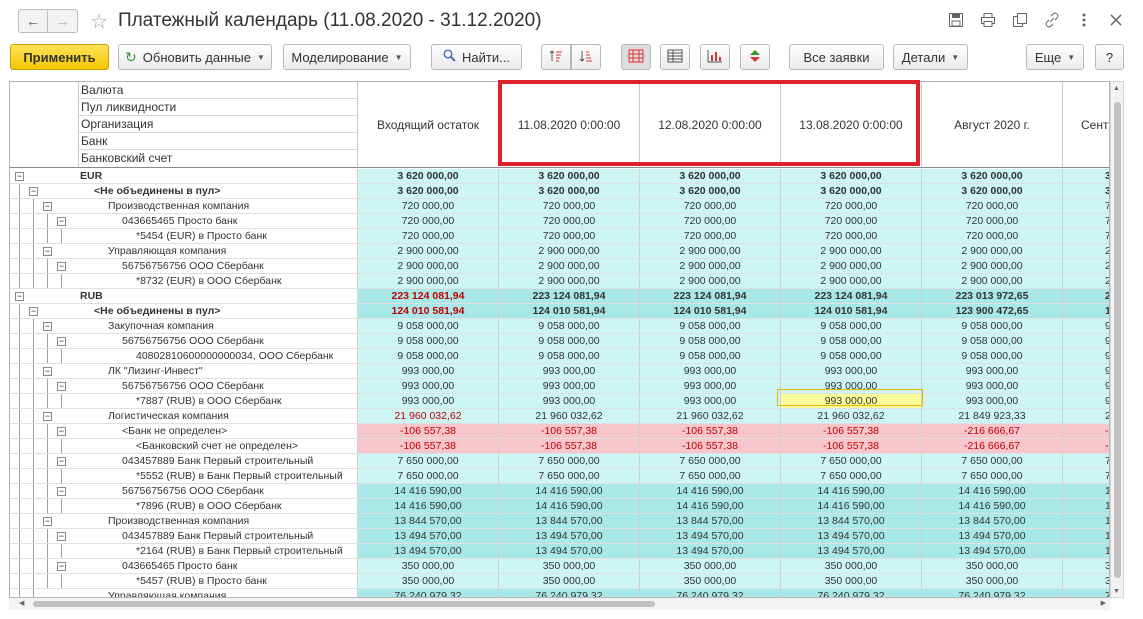 This screenshot has width=1143, height=619. Describe the element at coordinates (218, 107) in the screenshot. I see `dimension-header: Пул ликвидности` at that location.